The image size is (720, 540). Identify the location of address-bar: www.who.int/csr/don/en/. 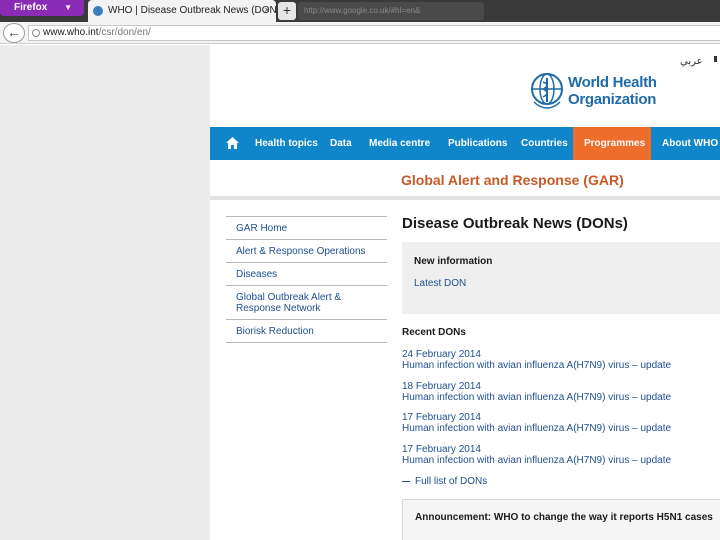
(374, 33).